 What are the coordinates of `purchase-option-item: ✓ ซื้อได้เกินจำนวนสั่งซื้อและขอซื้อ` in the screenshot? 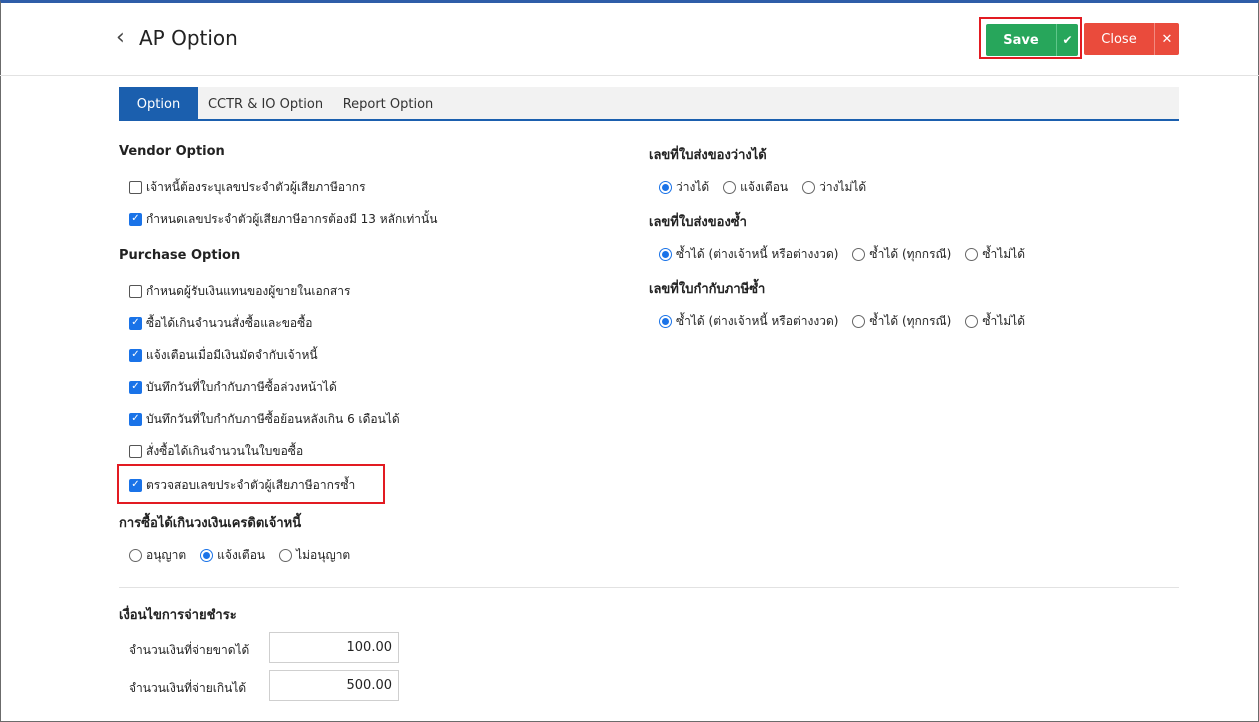 It's located at (221, 323).